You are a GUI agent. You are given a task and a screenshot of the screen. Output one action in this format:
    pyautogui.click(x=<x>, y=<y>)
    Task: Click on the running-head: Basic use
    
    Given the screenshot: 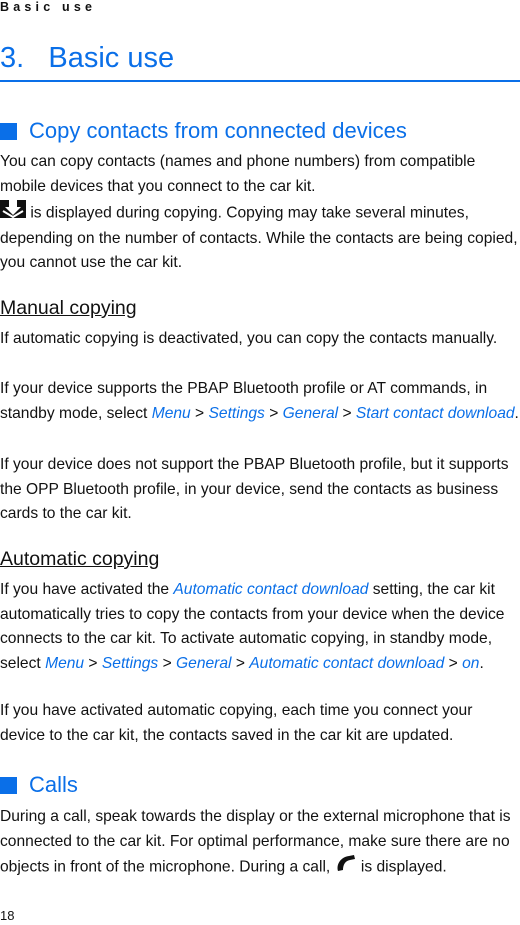 What is the action you would take?
    pyautogui.click(x=48, y=7)
    